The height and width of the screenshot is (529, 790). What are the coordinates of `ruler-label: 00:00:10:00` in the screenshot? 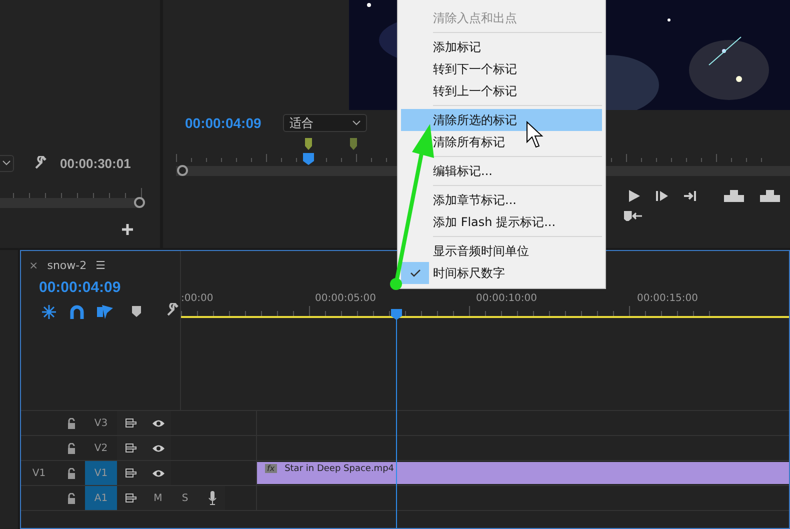 It's located at (507, 298).